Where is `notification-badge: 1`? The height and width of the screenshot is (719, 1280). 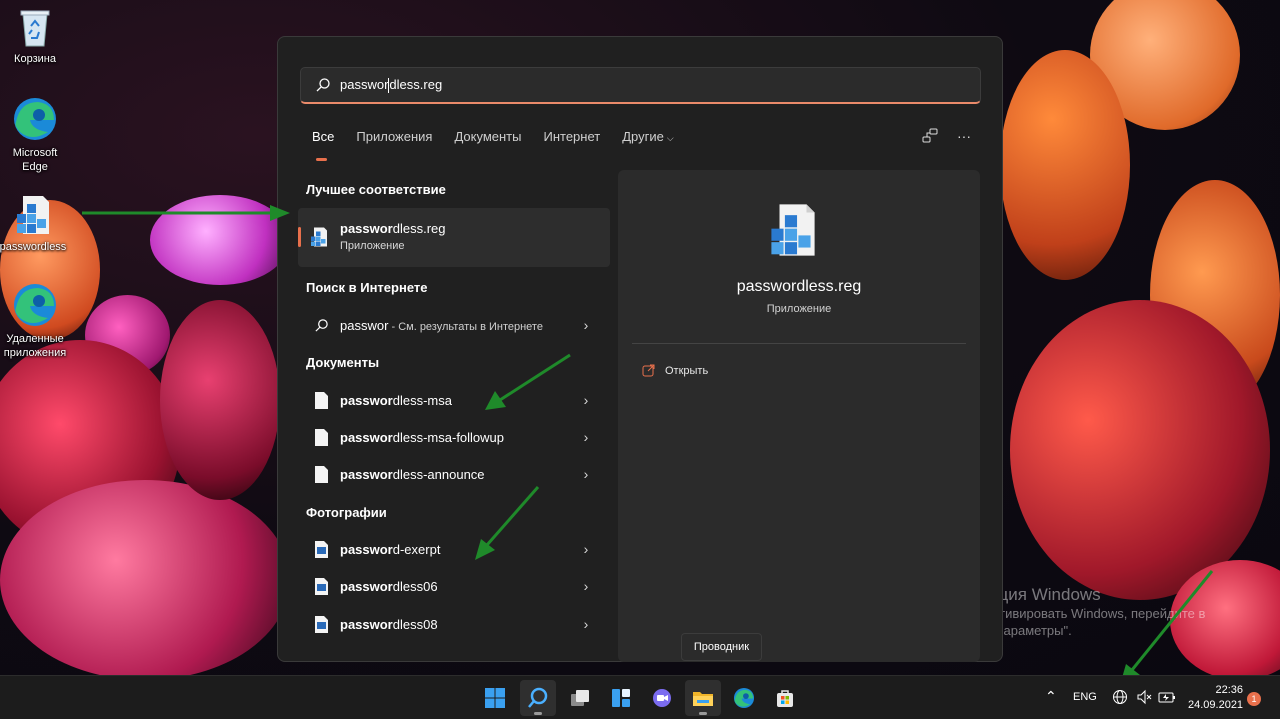 notification-badge: 1 is located at coordinates (1254, 699).